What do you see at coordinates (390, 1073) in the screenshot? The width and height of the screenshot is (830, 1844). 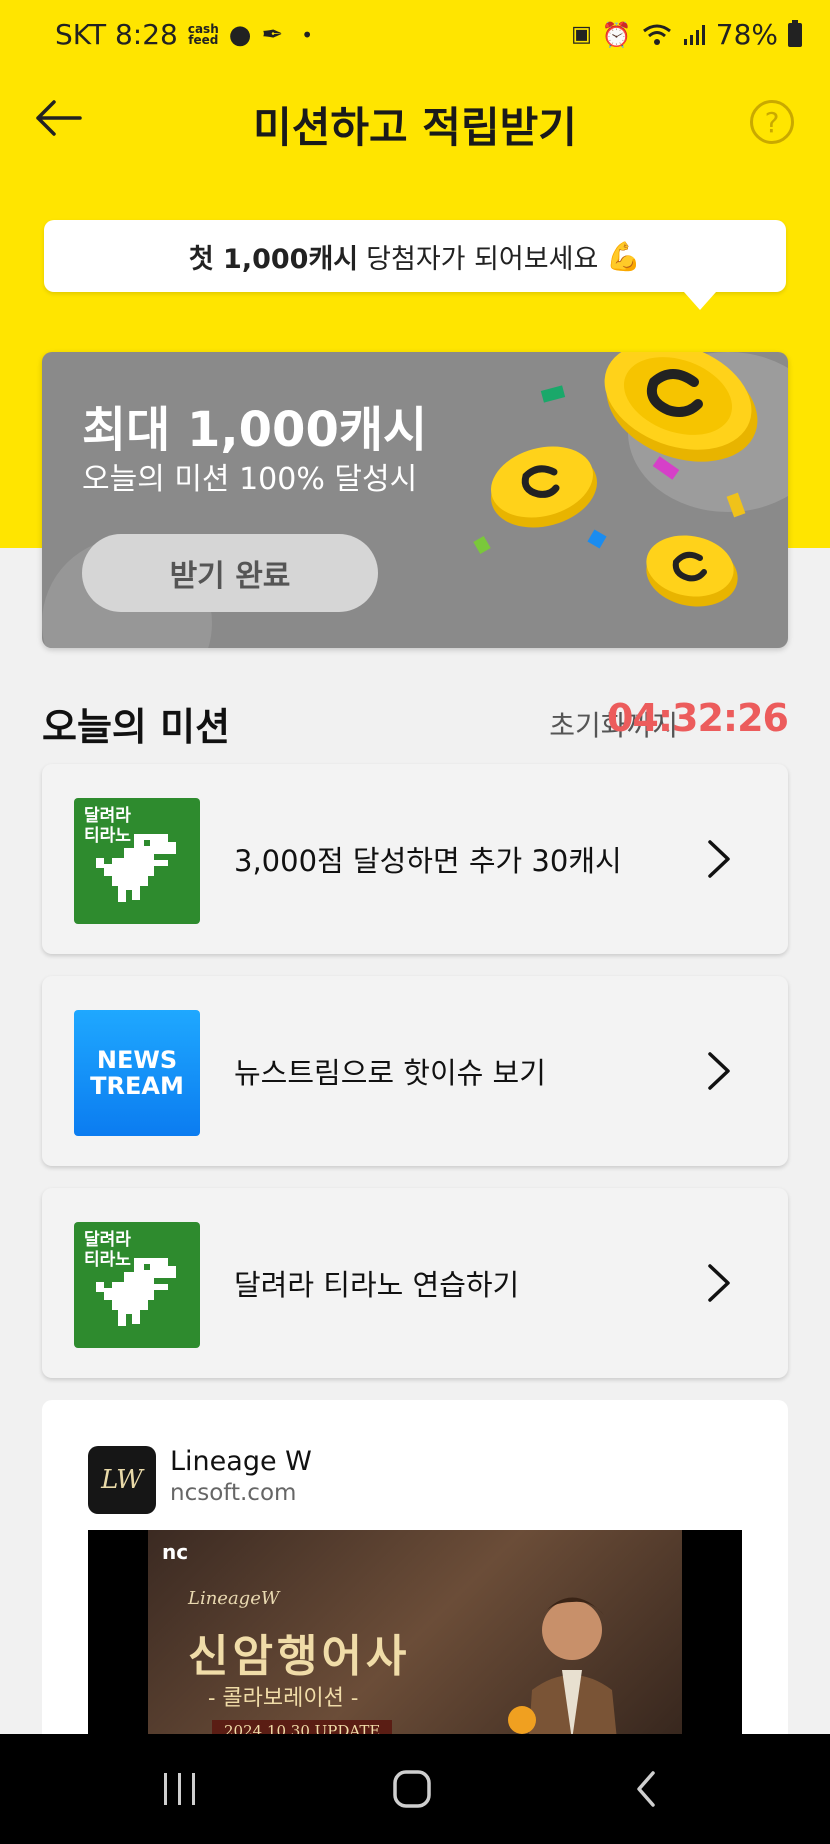 I see `mission-label: 뉴스트림으로 핫이슈 보기` at bounding box center [390, 1073].